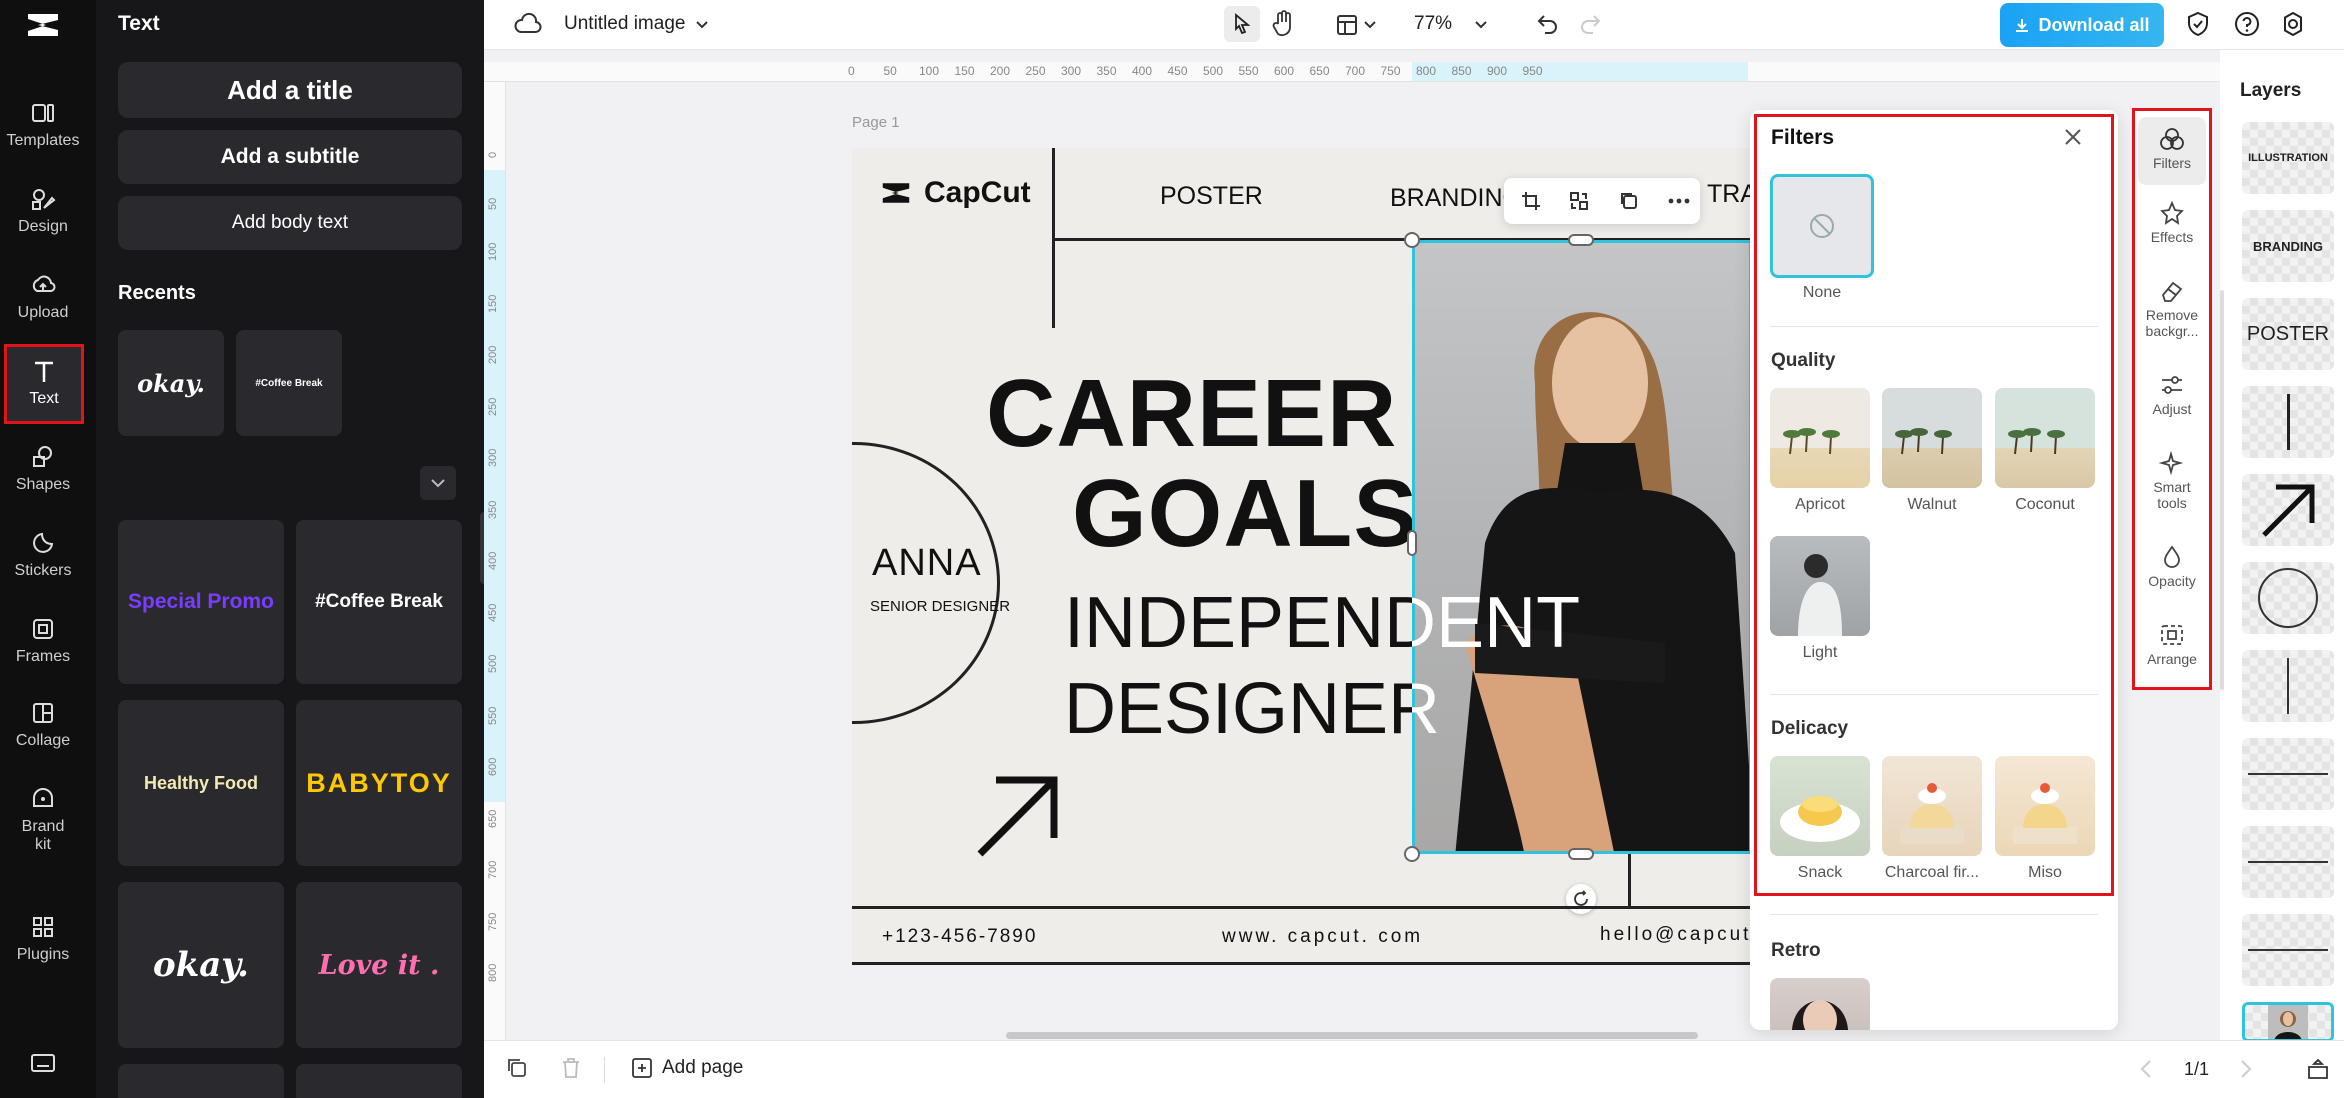 Image resolution: width=2344 pixels, height=1098 pixels. What do you see at coordinates (1675, 935) in the screenshot?
I see `poster-email: hello@capcut` at bounding box center [1675, 935].